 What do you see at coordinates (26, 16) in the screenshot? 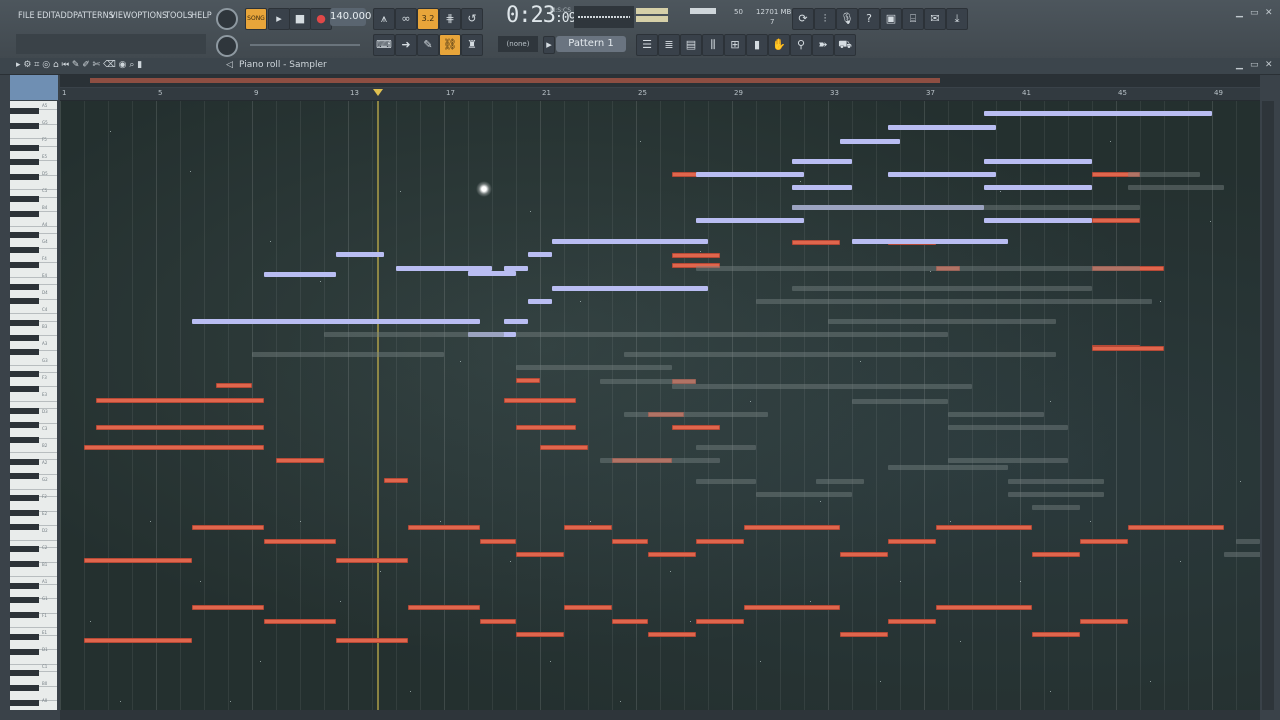
I see `menu-file: FILE` at bounding box center [26, 16].